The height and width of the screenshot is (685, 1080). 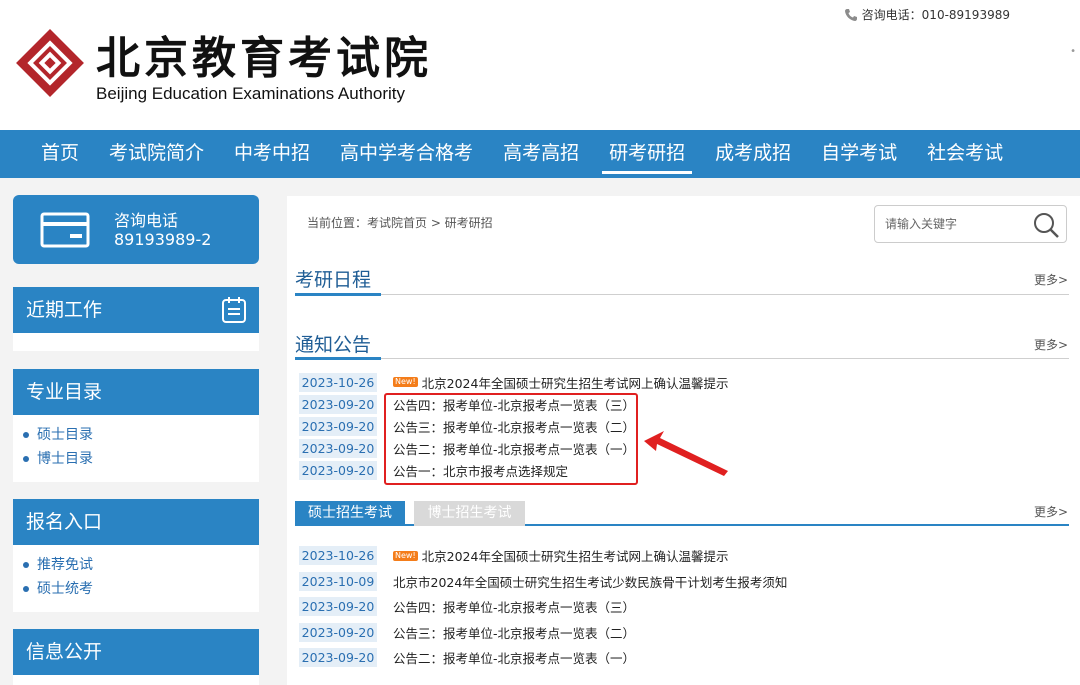 What do you see at coordinates (65, 459) in the screenshot?
I see `sidebar-item-label: 博士目录` at bounding box center [65, 459].